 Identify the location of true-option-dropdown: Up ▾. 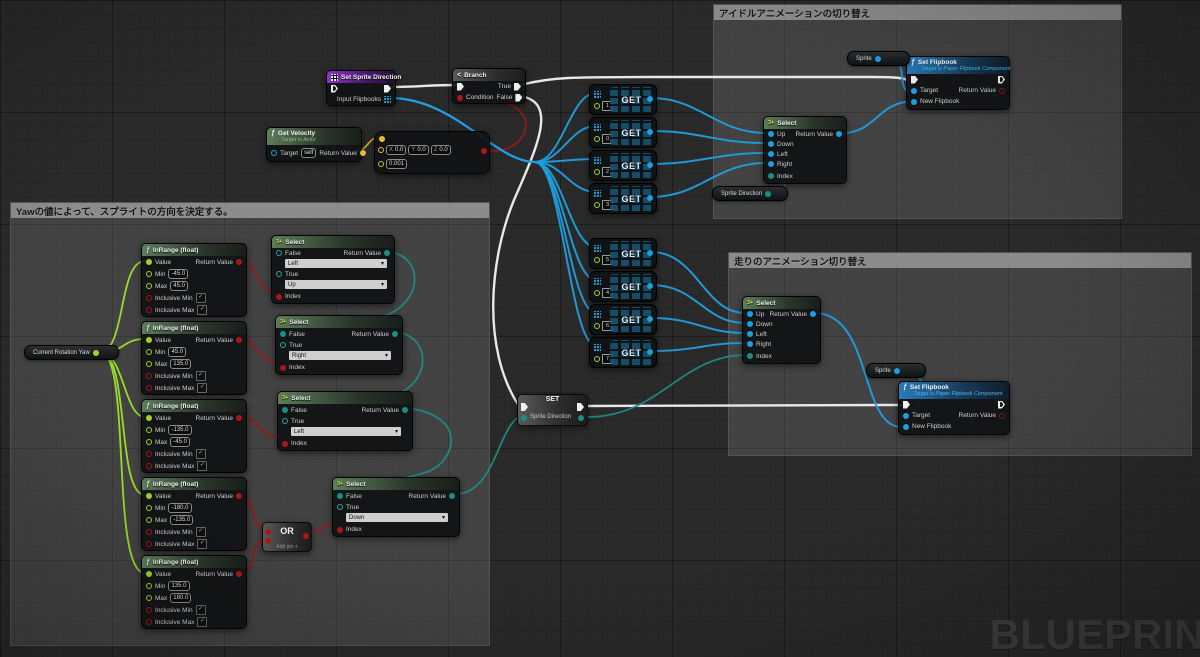
(336, 284).